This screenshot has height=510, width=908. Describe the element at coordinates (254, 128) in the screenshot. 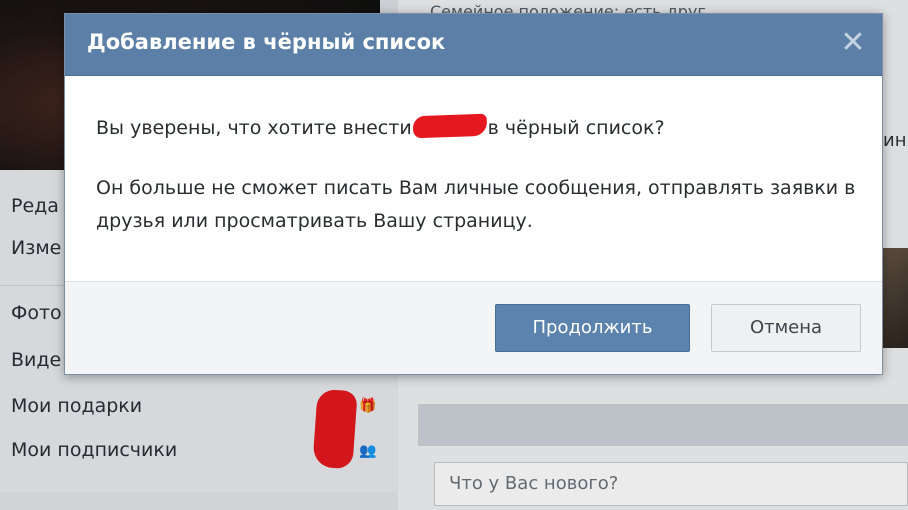

I see `question-text-start: Вы уверены, что хотите внести` at that location.